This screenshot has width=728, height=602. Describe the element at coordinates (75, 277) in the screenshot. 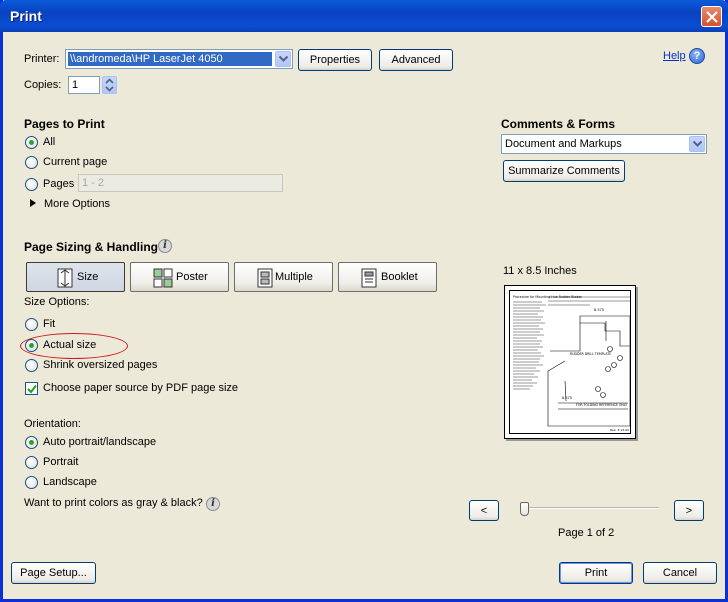

I see `size-button: Size` at that location.